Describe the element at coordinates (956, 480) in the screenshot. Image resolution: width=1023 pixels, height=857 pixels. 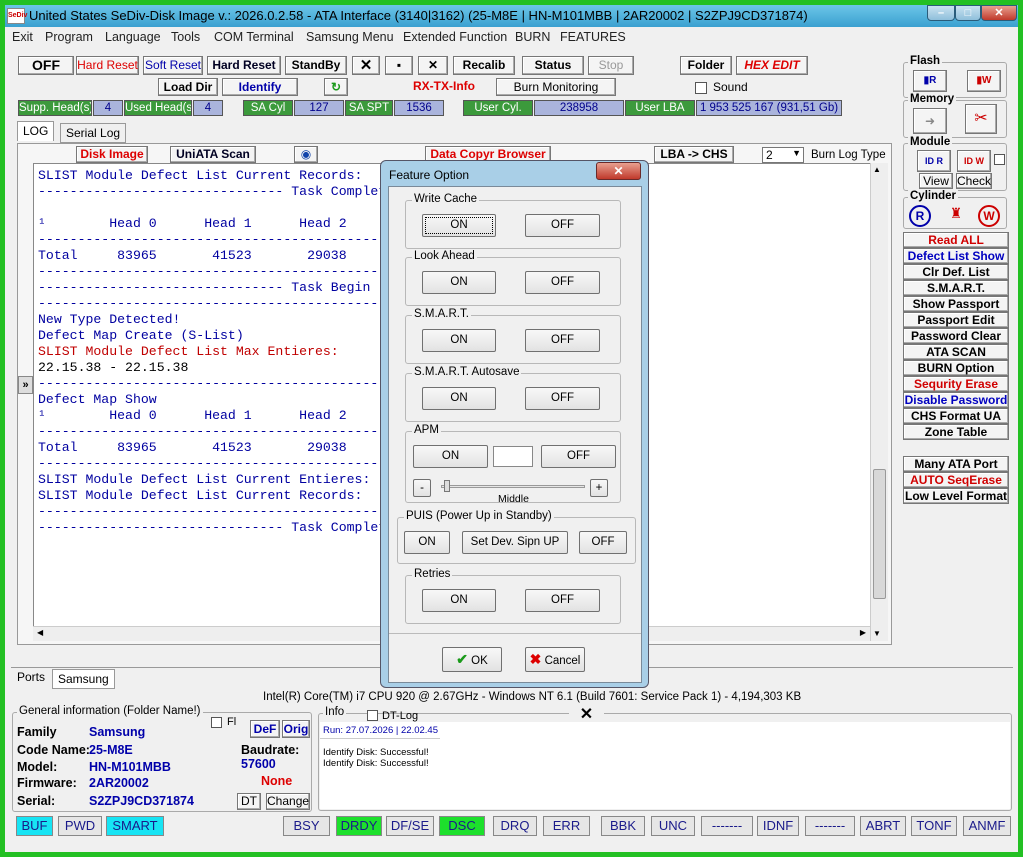
I see `command-auto-seqerase: AUTO SeqErase` at that location.